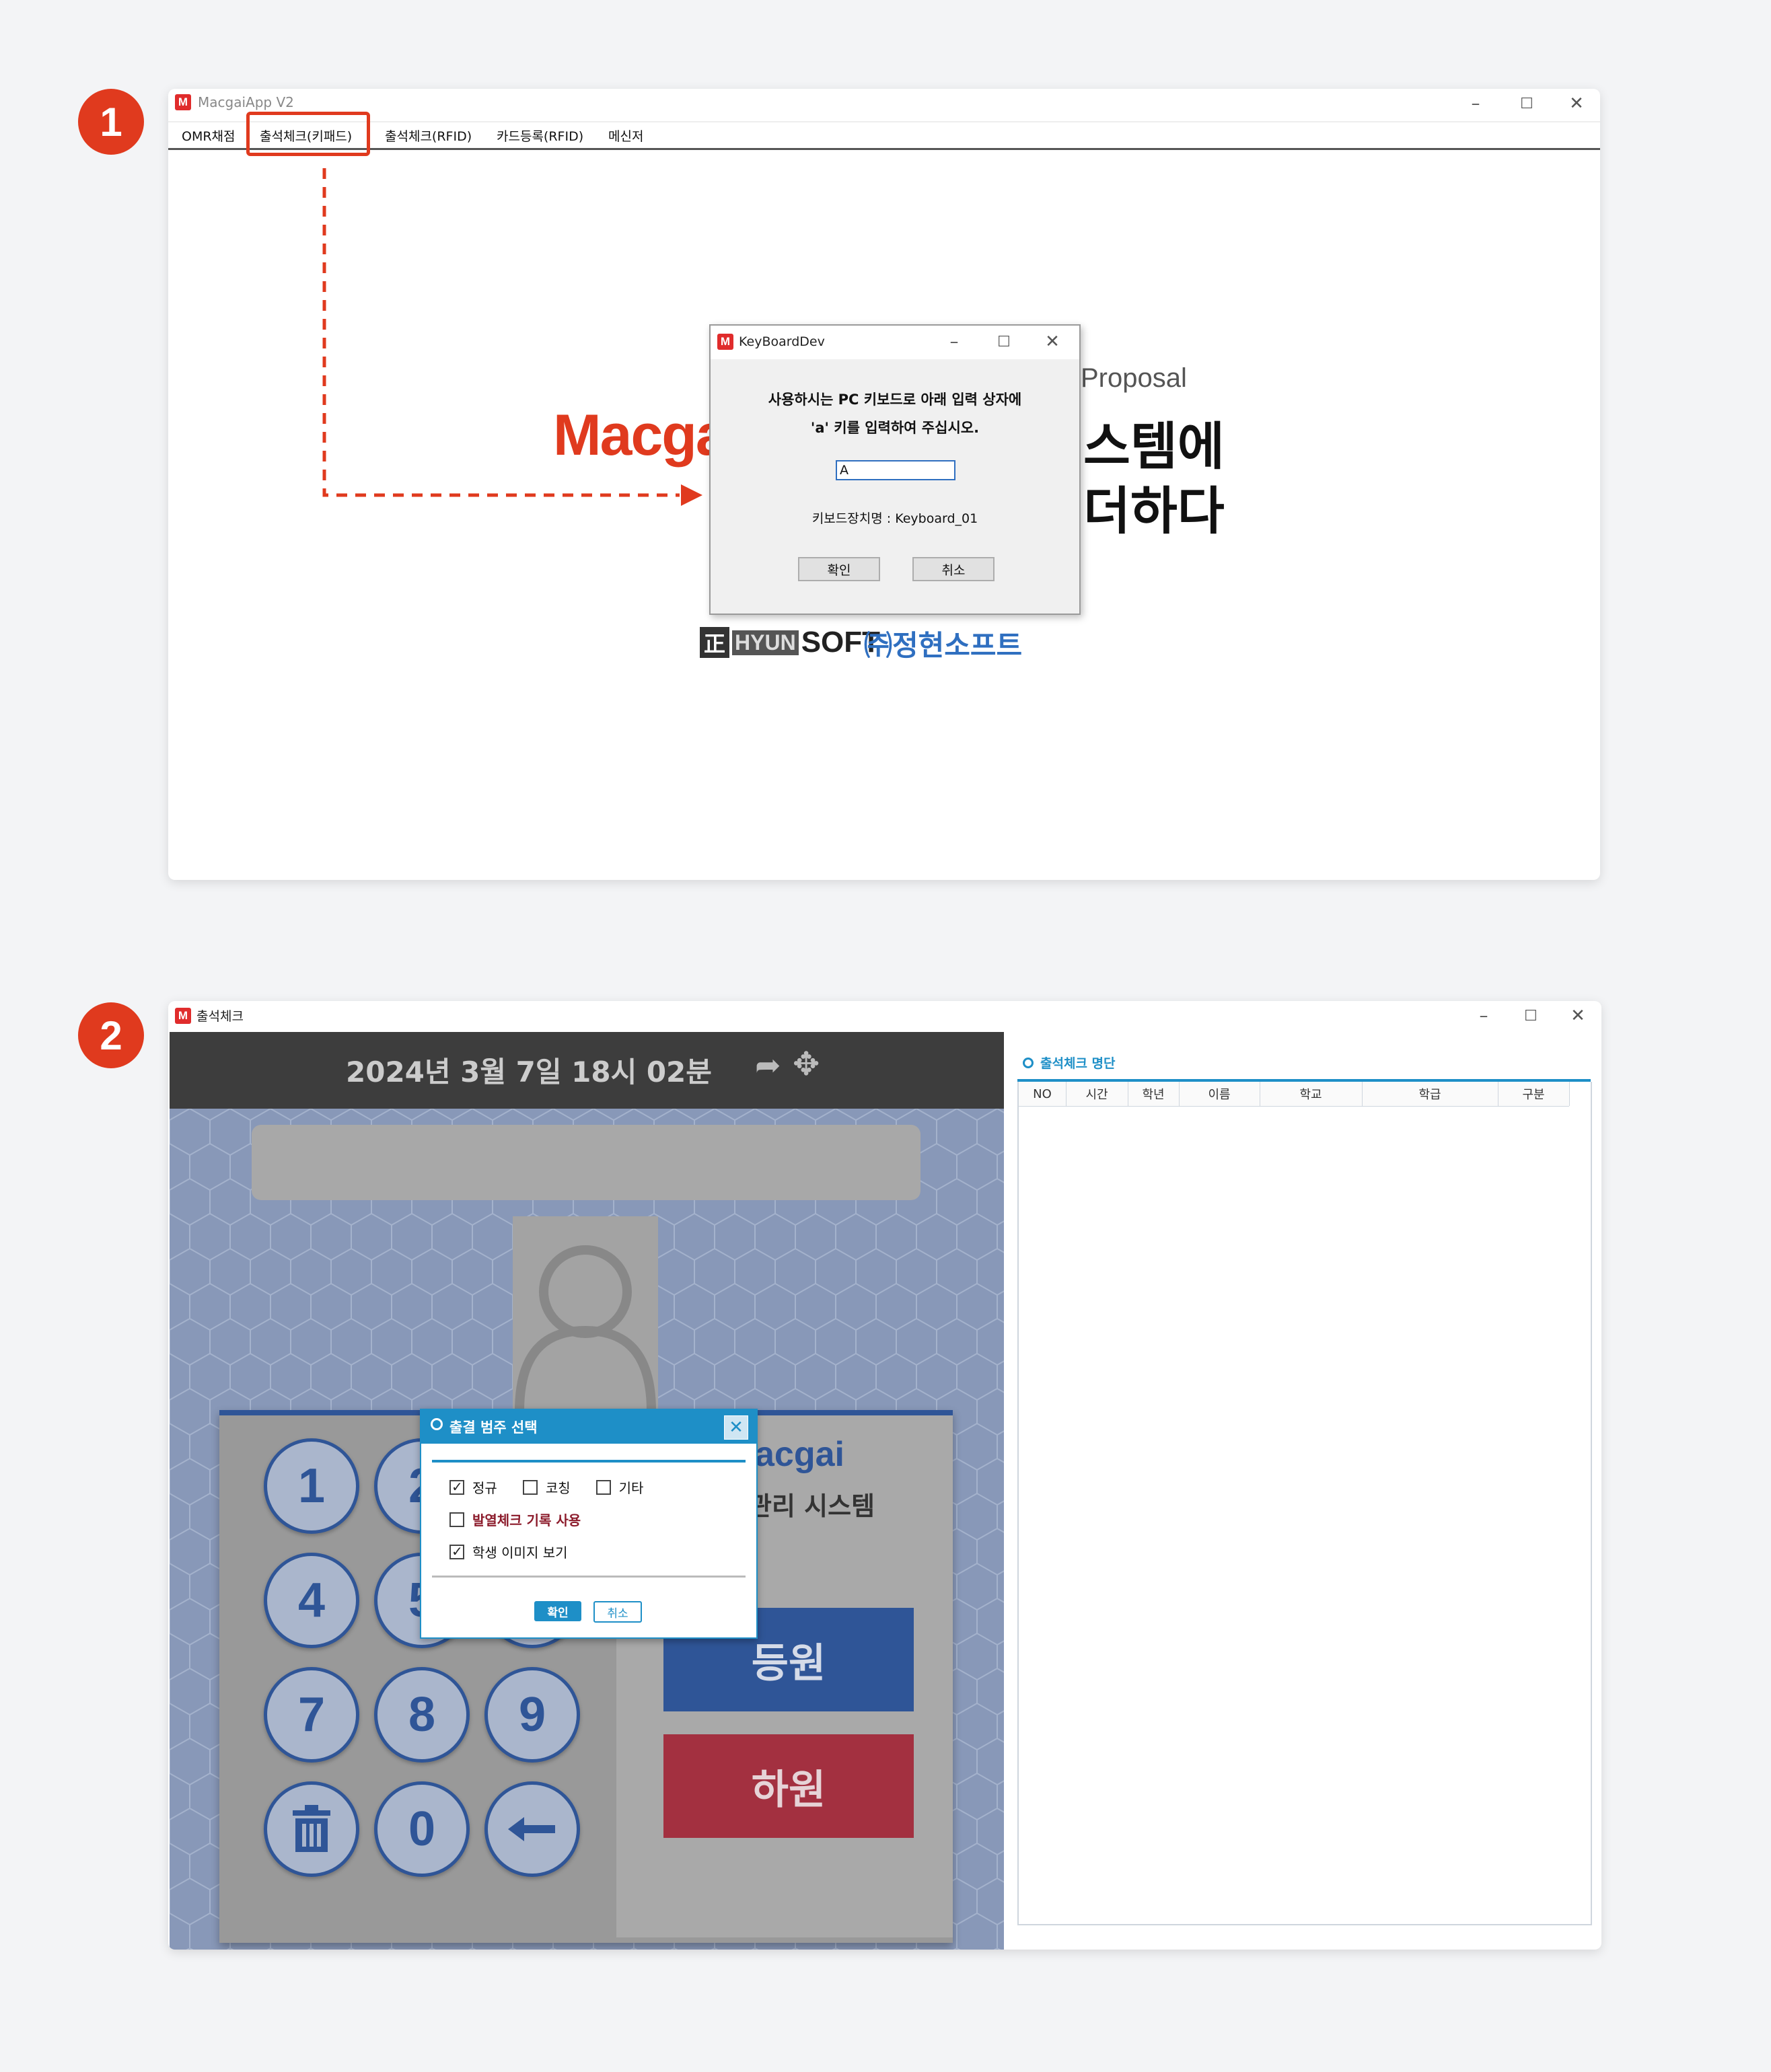 This screenshot has height=2072, width=1771. I want to click on dialog-minimize-button: –, so click(954, 342).